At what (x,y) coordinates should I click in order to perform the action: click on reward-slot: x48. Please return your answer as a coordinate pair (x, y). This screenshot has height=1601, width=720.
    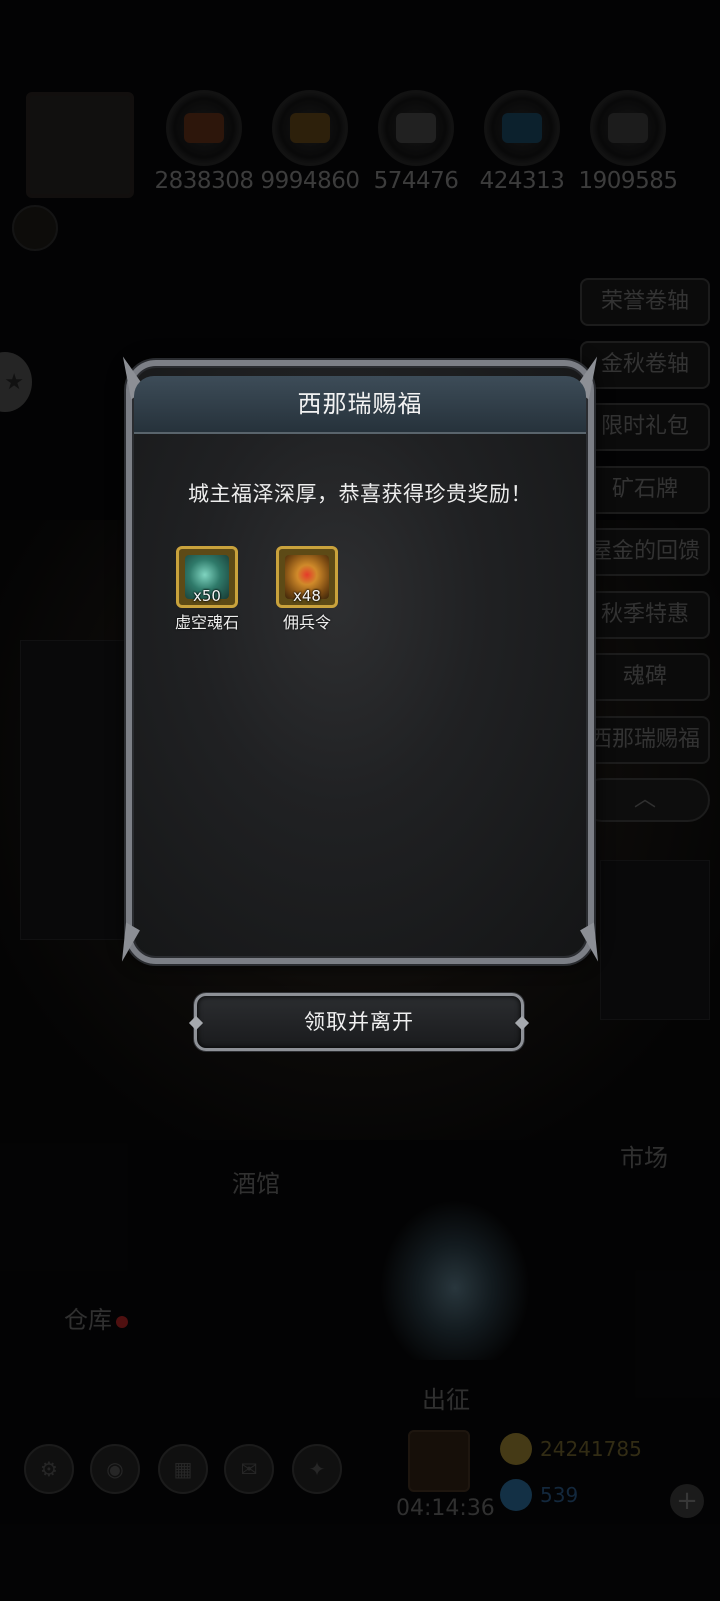
    Looking at the image, I should click on (307, 577).